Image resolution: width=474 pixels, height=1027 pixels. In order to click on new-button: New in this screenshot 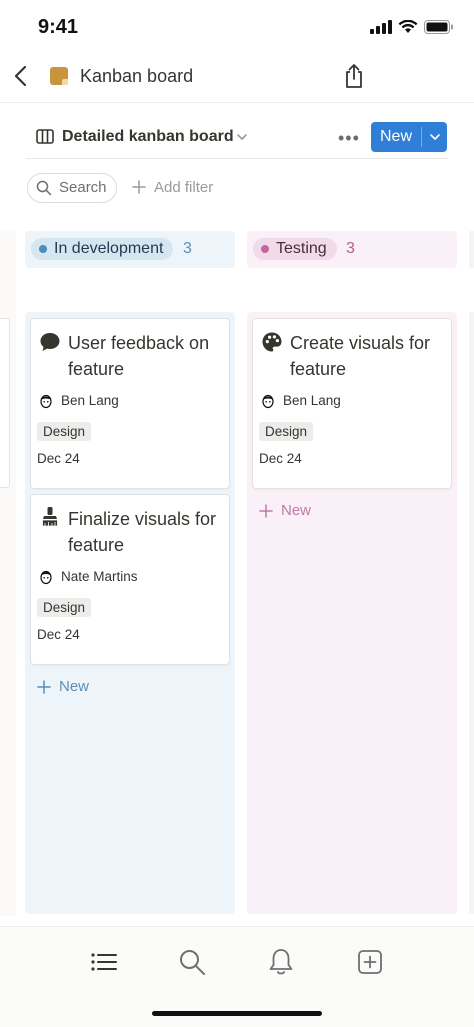, I will do `click(409, 137)`.